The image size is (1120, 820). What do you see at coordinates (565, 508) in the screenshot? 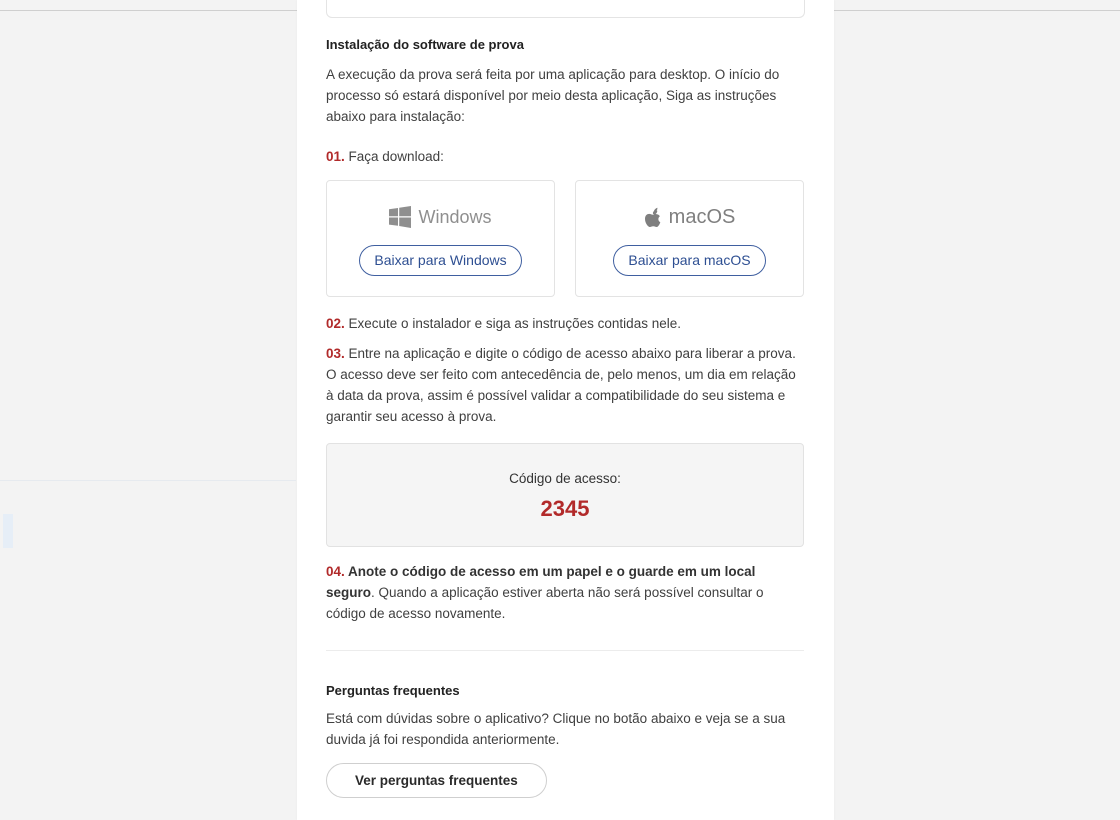
I see `access-code-value: 2345` at bounding box center [565, 508].